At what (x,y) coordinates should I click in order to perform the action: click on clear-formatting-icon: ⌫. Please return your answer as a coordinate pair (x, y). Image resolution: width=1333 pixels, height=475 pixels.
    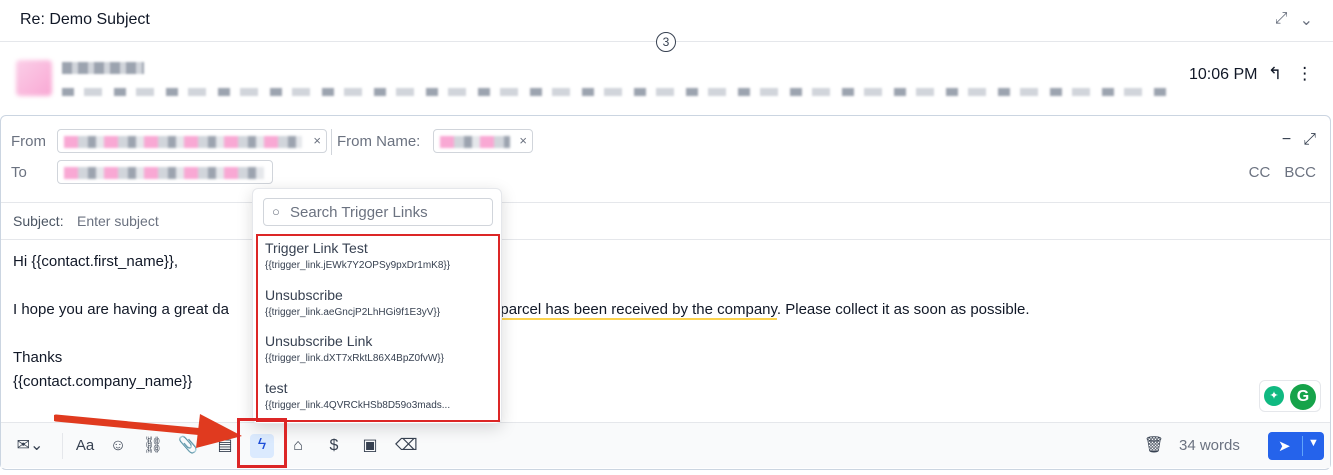
    Looking at the image, I should click on (406, 446).